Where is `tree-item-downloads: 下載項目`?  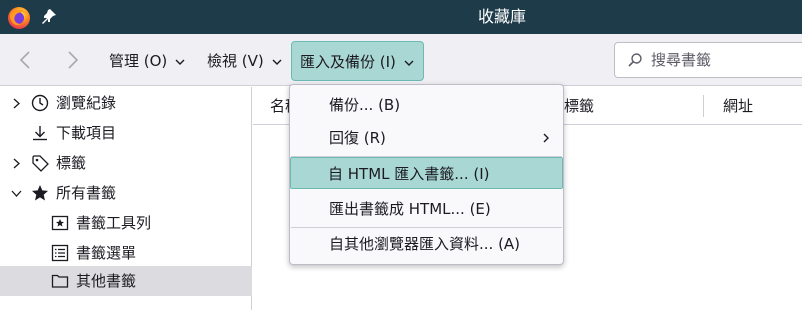
tree-item-downloads: 下載項目 is located at coordinates (126, 133).